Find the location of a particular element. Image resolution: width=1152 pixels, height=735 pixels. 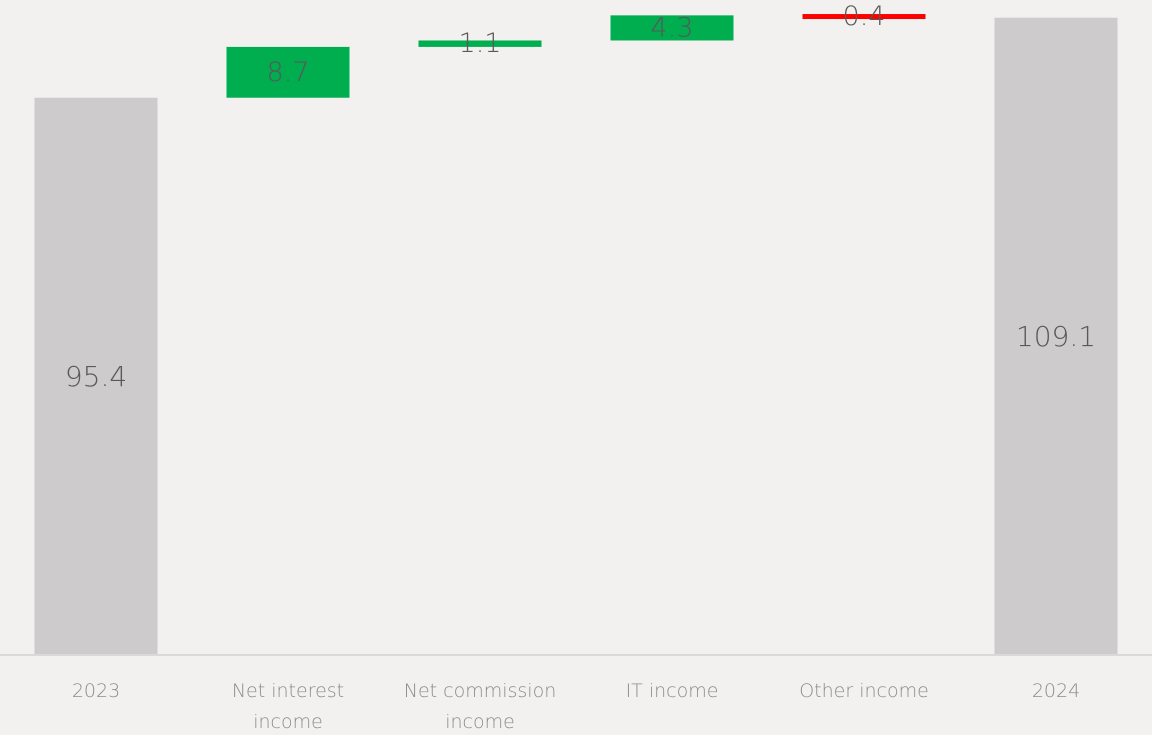

category-label-0: 2023 is located at coordinates (96, 691).